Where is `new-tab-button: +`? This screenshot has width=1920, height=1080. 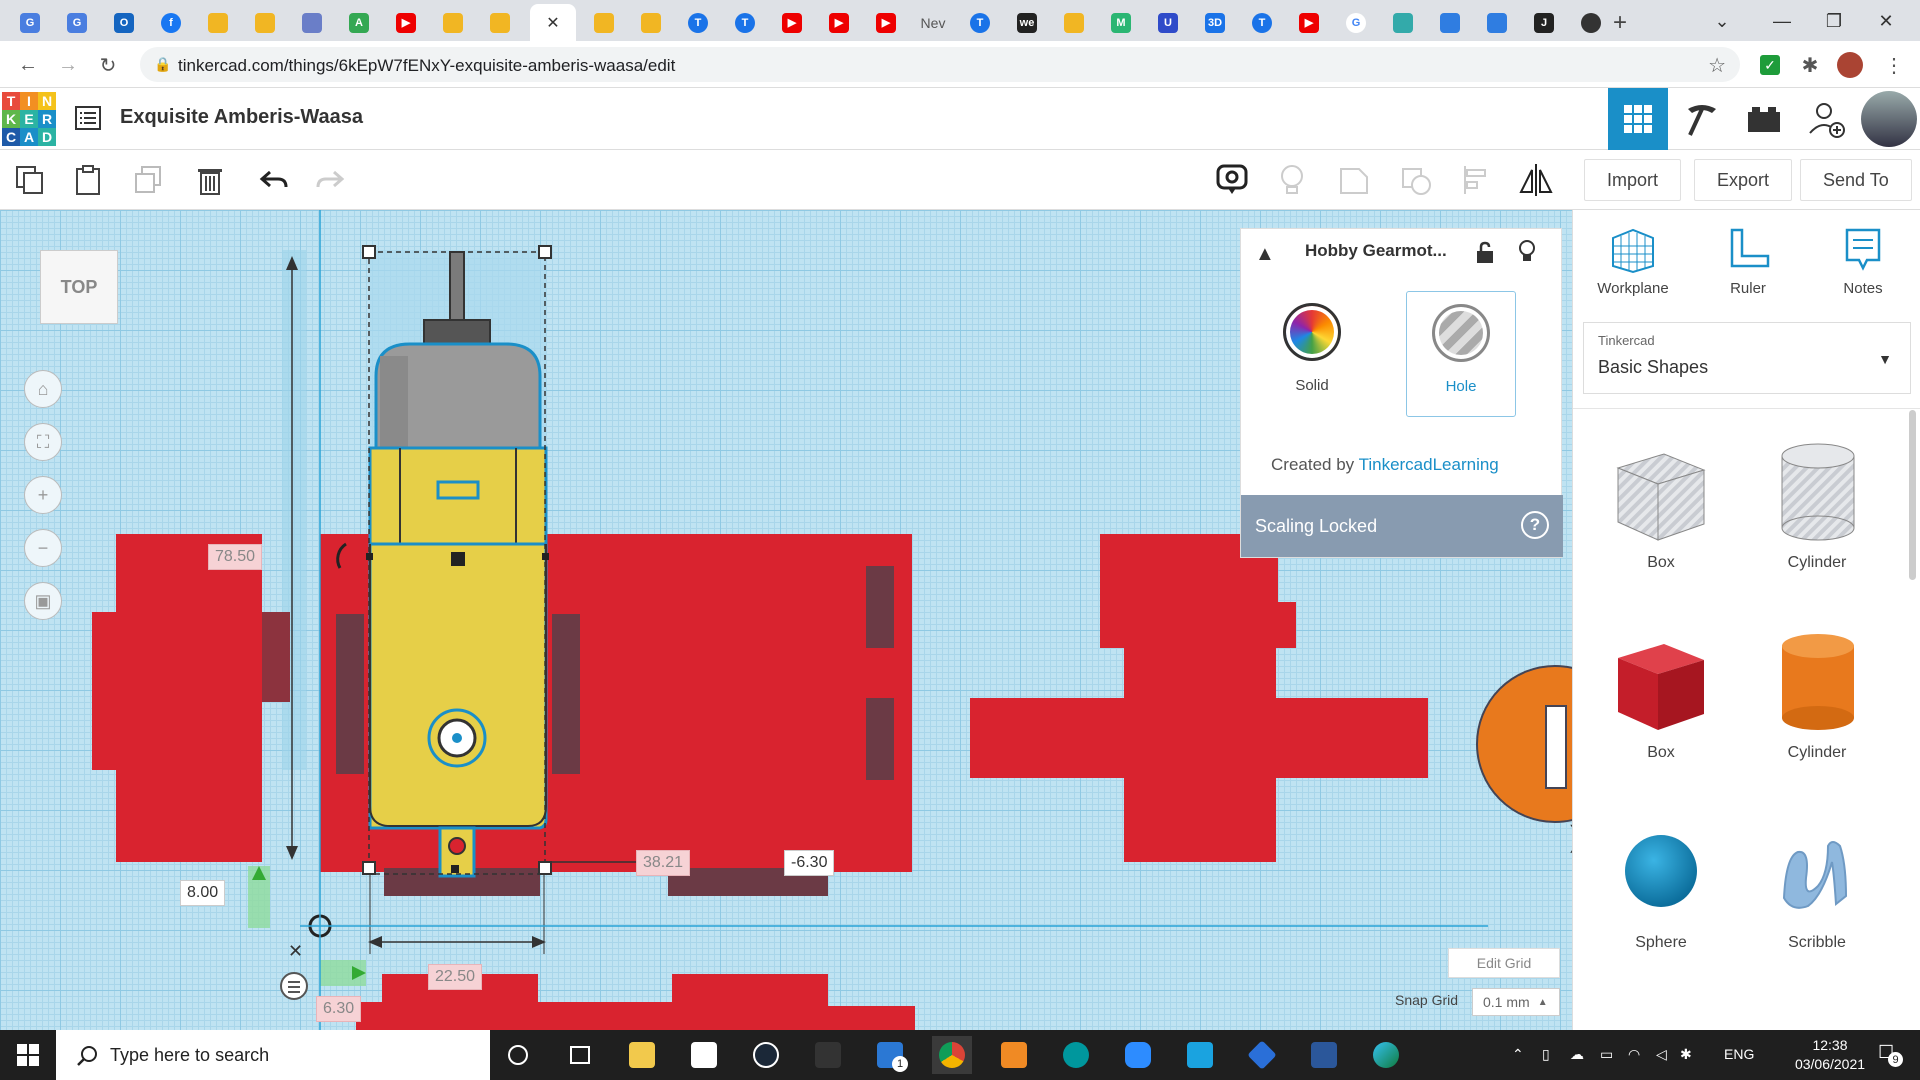 new-tab-button: + is located at coordinates (1620, 22).